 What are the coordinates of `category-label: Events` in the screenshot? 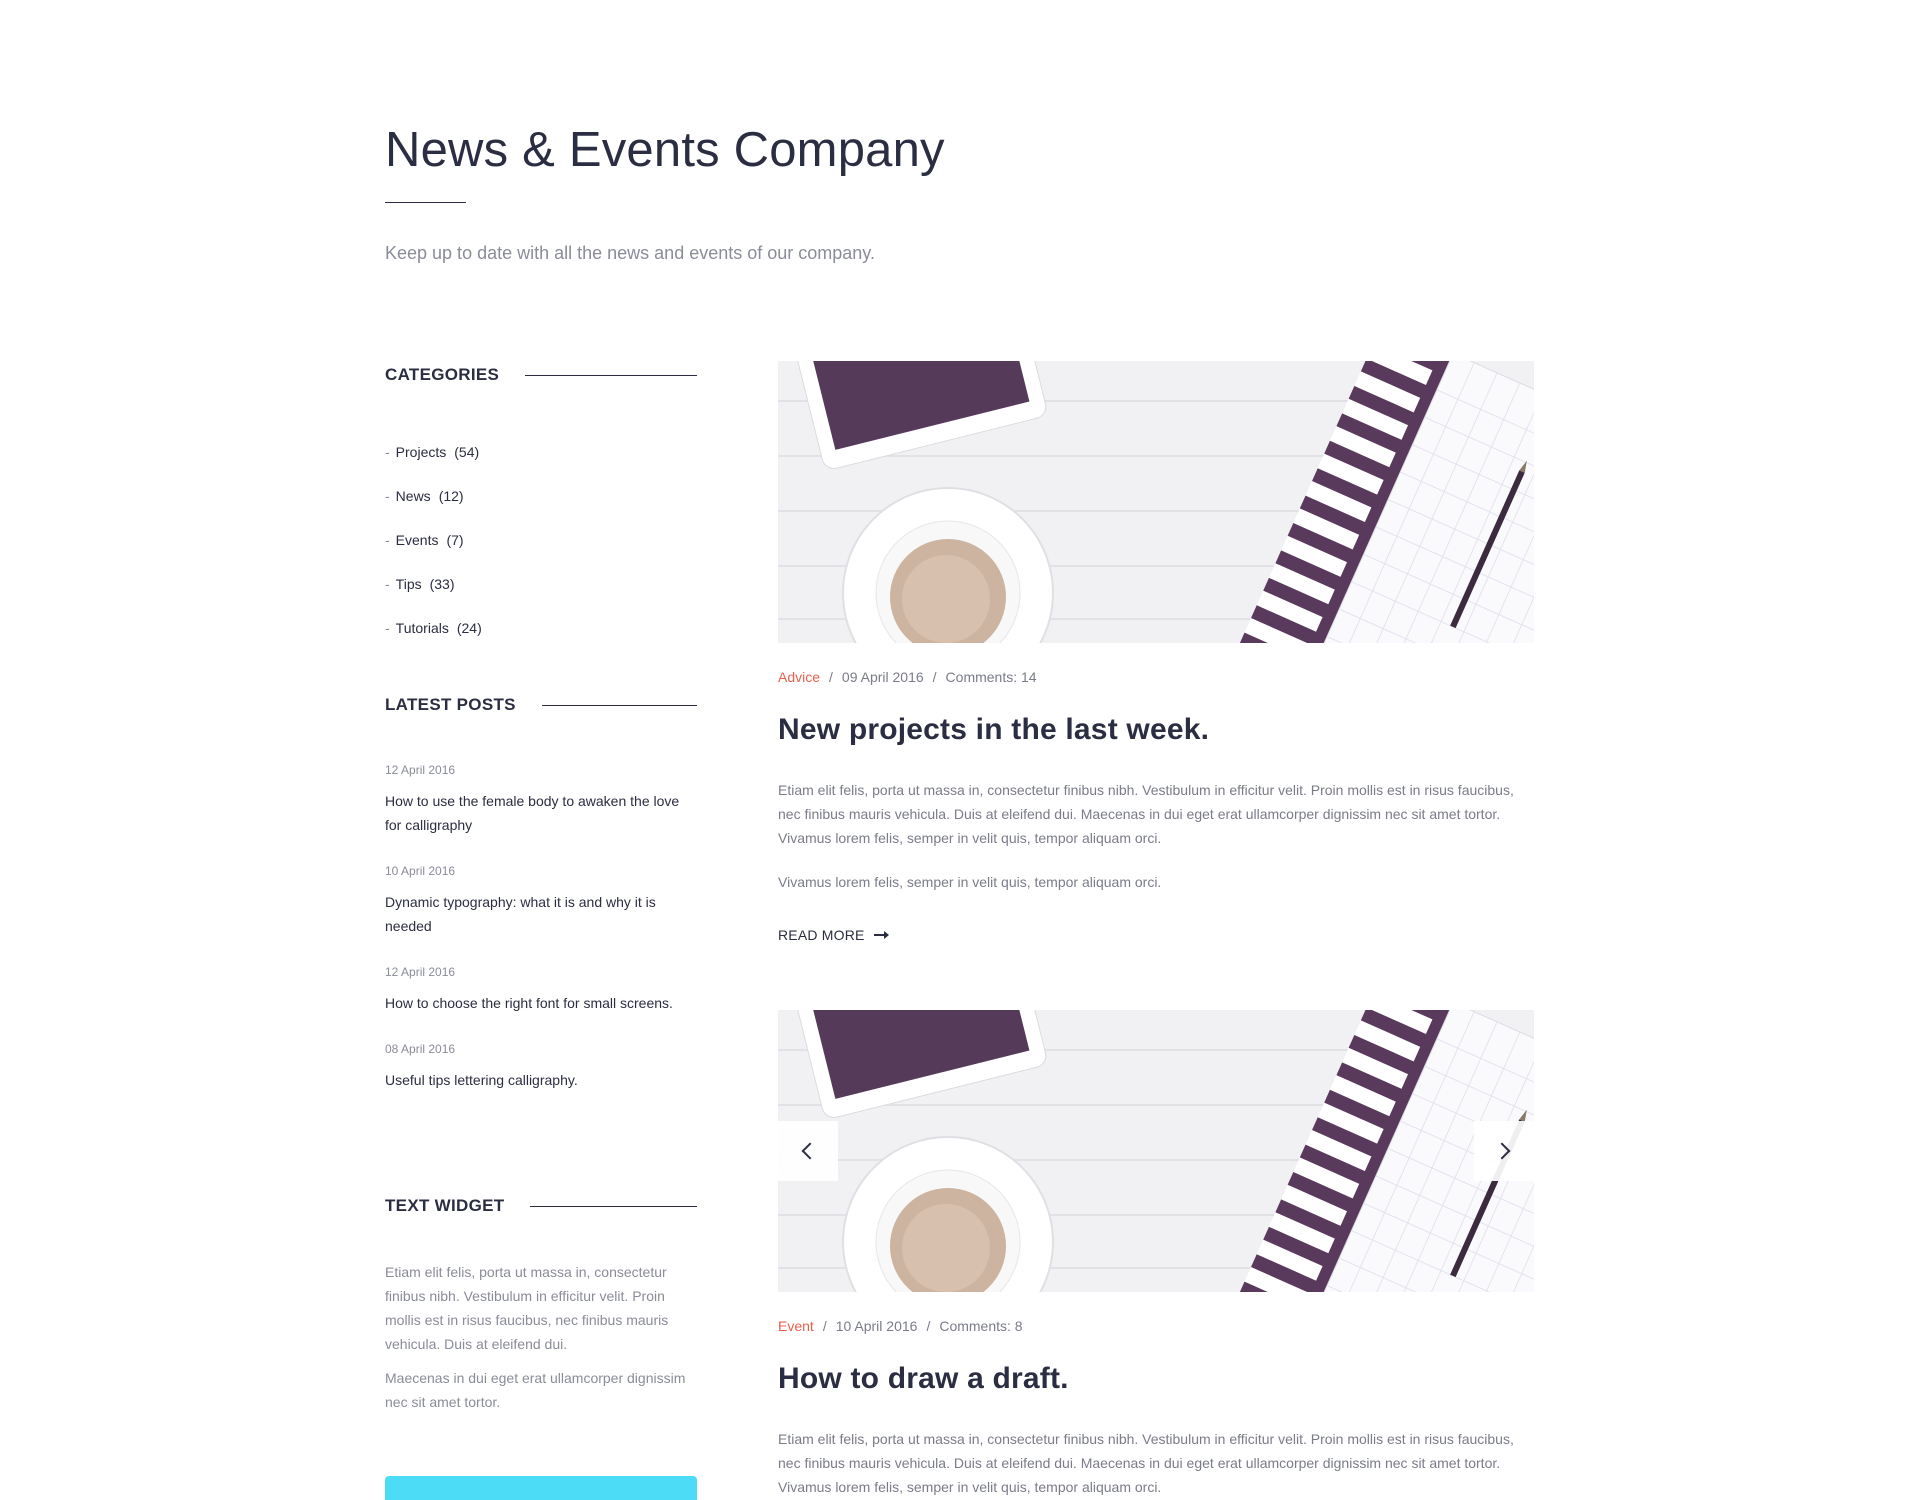 It's located at (417, 540).